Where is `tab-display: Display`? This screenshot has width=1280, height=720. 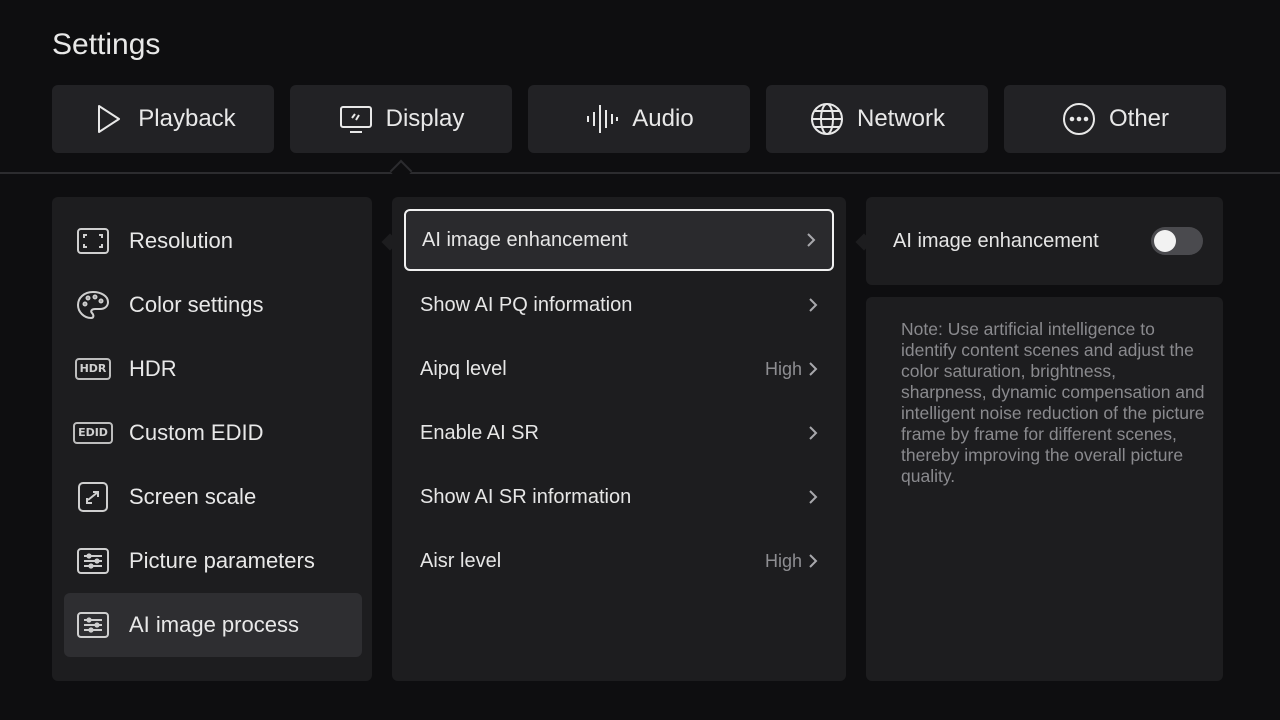 tab-display: Display is located at coordinates (401, 119).